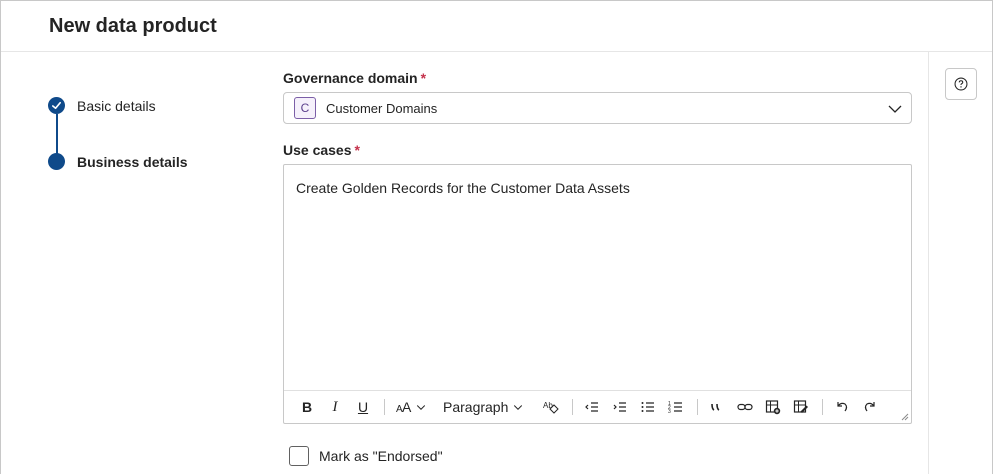 The height and width of the screenshot is (474, 993). What do you see at coordinates (56, 161) in the screenshot?
I see `current-step-icon` at bounding box center [56, 161].